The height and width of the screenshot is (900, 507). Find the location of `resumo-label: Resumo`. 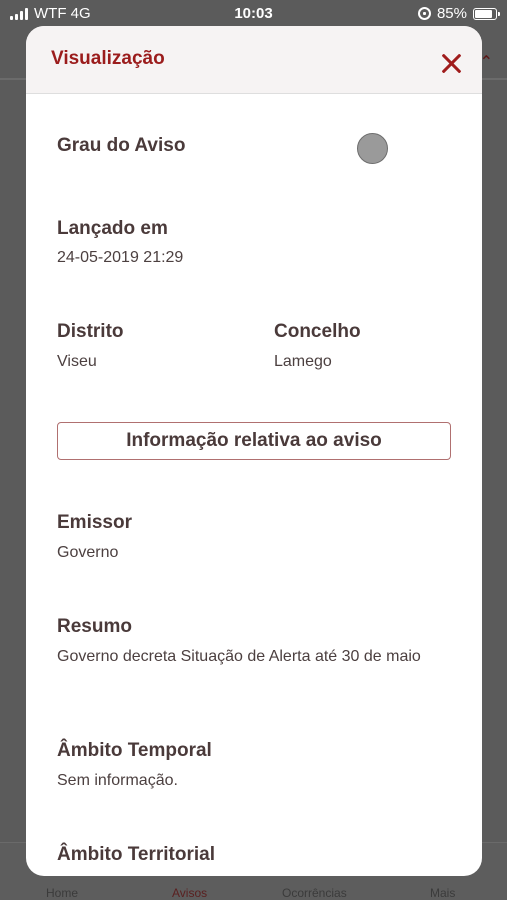

resumo-label: Resumo is located at coordinates (94, 626).